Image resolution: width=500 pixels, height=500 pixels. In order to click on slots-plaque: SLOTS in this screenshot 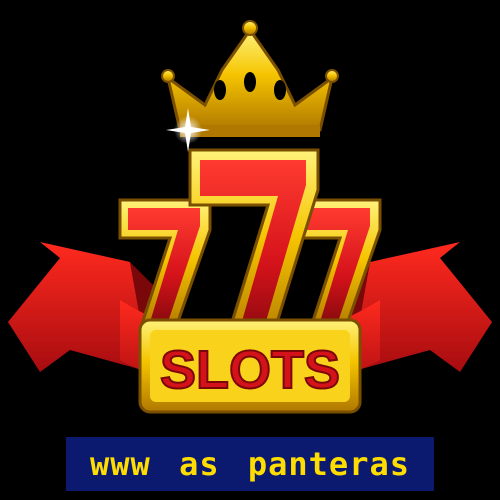, I will do `click(250, 366)`.